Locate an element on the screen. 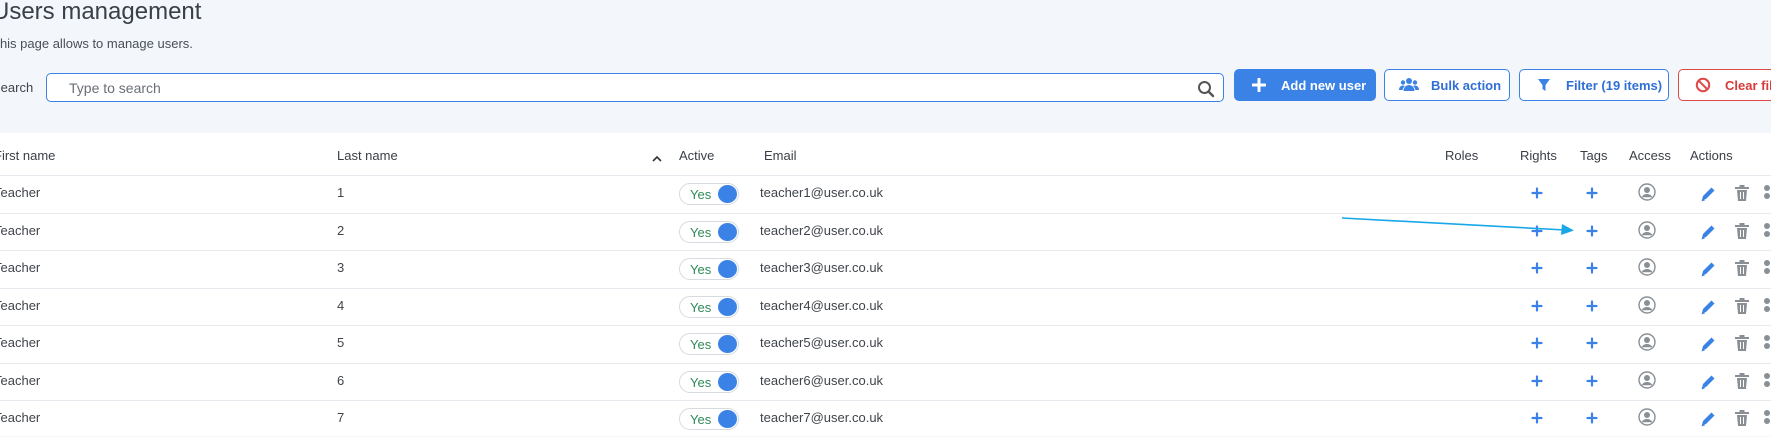 The width and height of the screenshot is (1771, 437). table-row: Teacher 4 Yes teacher4@user.co.uk is located at coordinates (885, 306).